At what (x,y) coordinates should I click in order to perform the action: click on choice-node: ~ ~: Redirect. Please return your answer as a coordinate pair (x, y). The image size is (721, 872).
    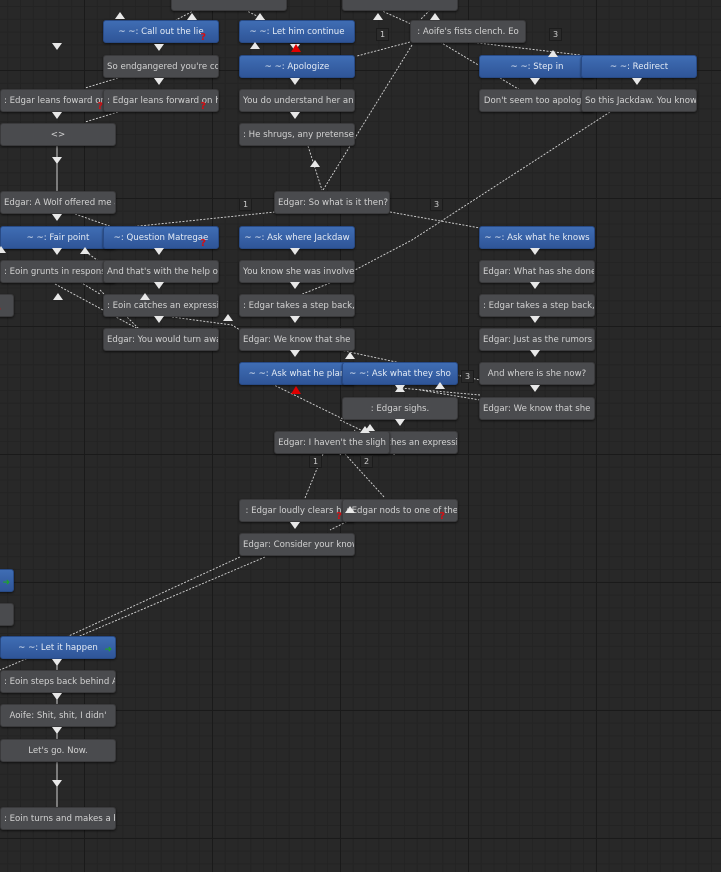
    Looking at the image, I should click on (639, 66).